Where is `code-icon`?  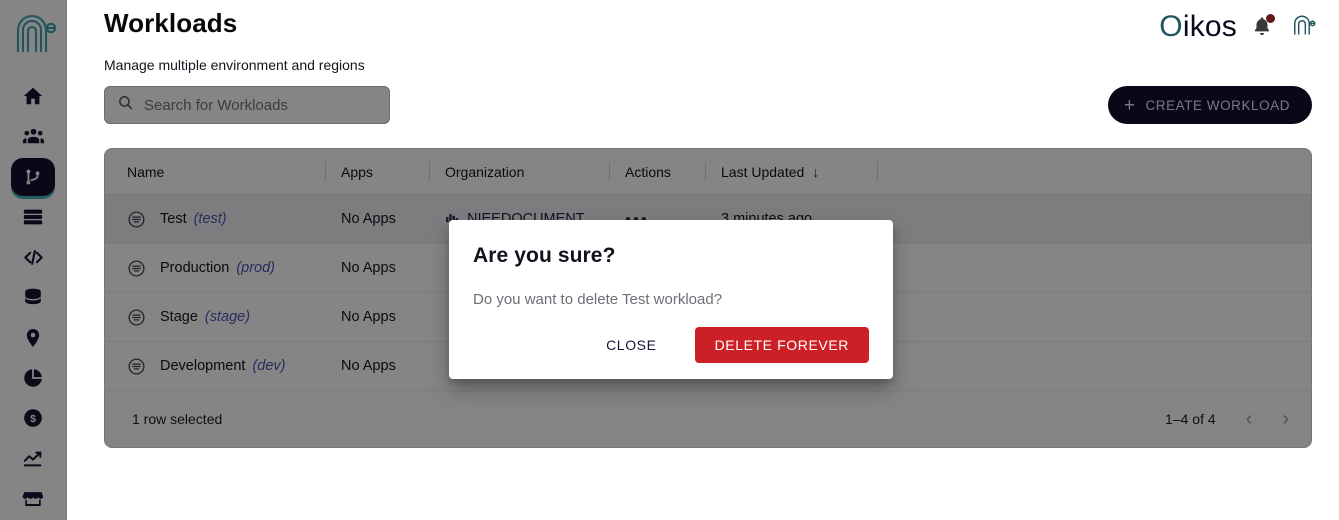
code-icon is located at coordinates (33, 257).